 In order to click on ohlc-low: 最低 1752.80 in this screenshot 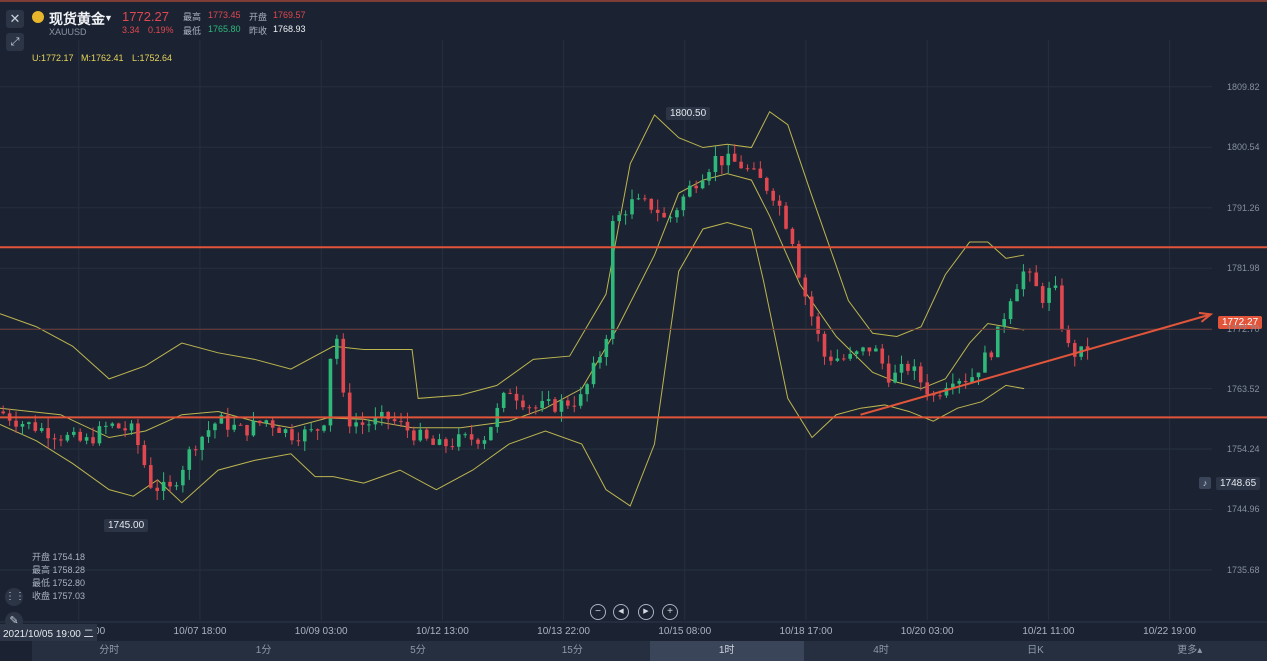, I will do `click(58, 582)`.